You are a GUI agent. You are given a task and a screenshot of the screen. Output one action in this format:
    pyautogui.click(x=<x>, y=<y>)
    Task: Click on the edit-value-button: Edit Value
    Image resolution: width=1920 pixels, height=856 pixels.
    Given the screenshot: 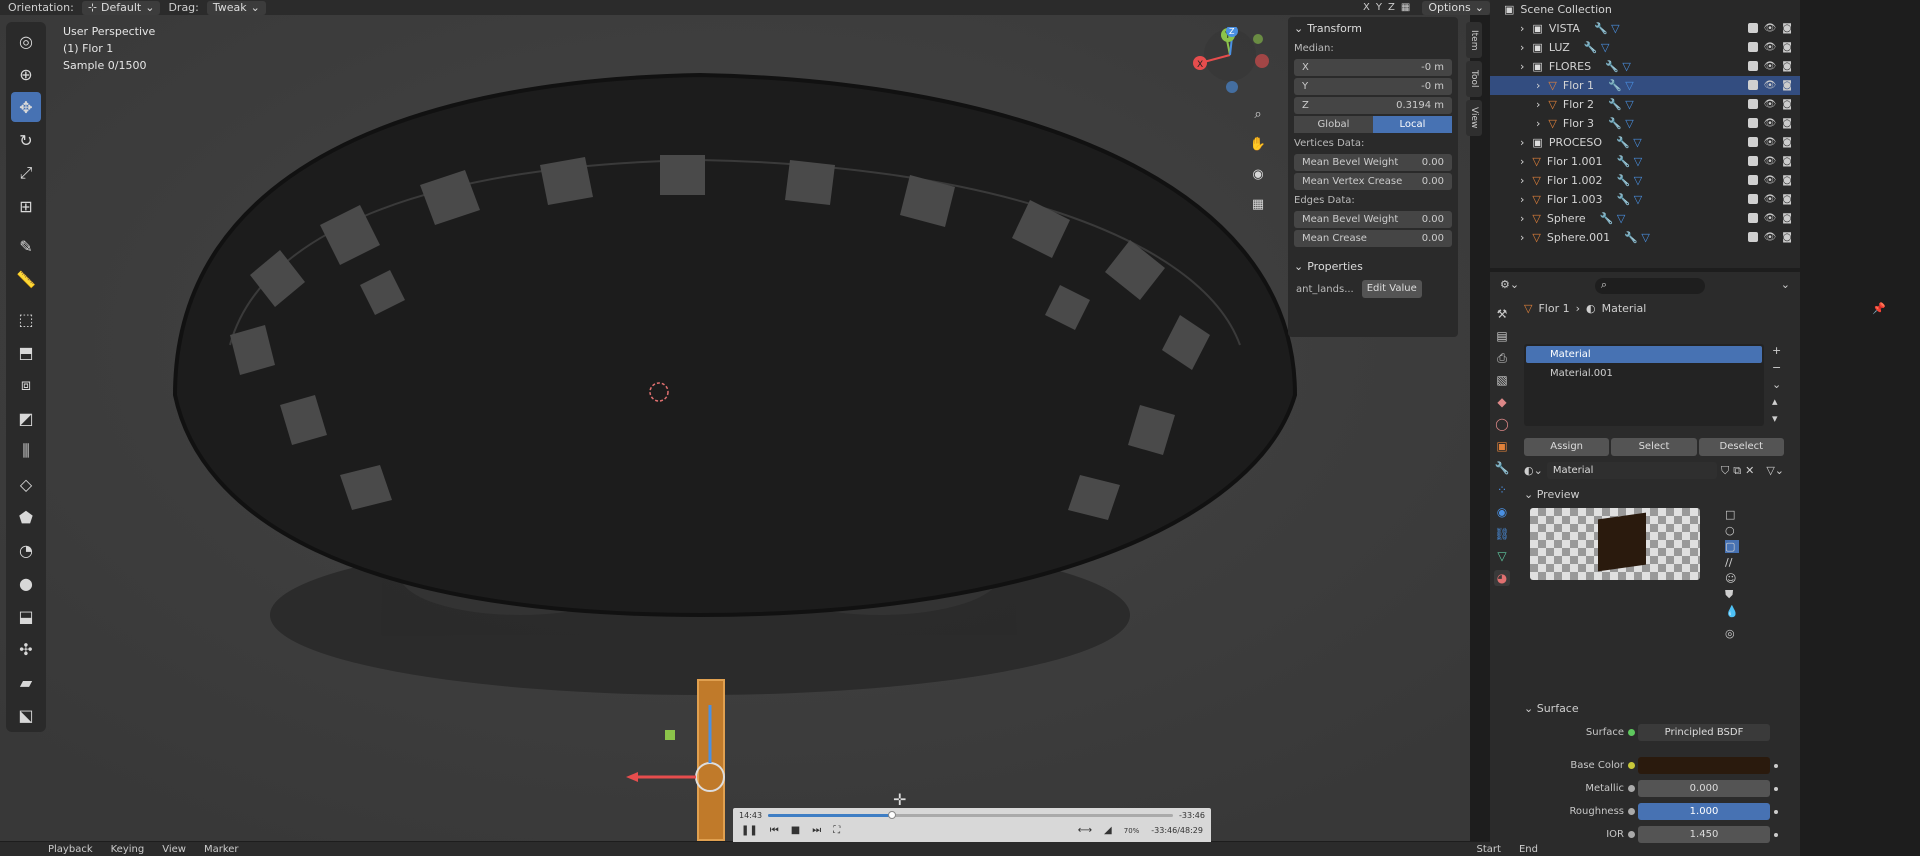 What is the action you would take?
    pyautogui.click(x=1391, y=289)
    